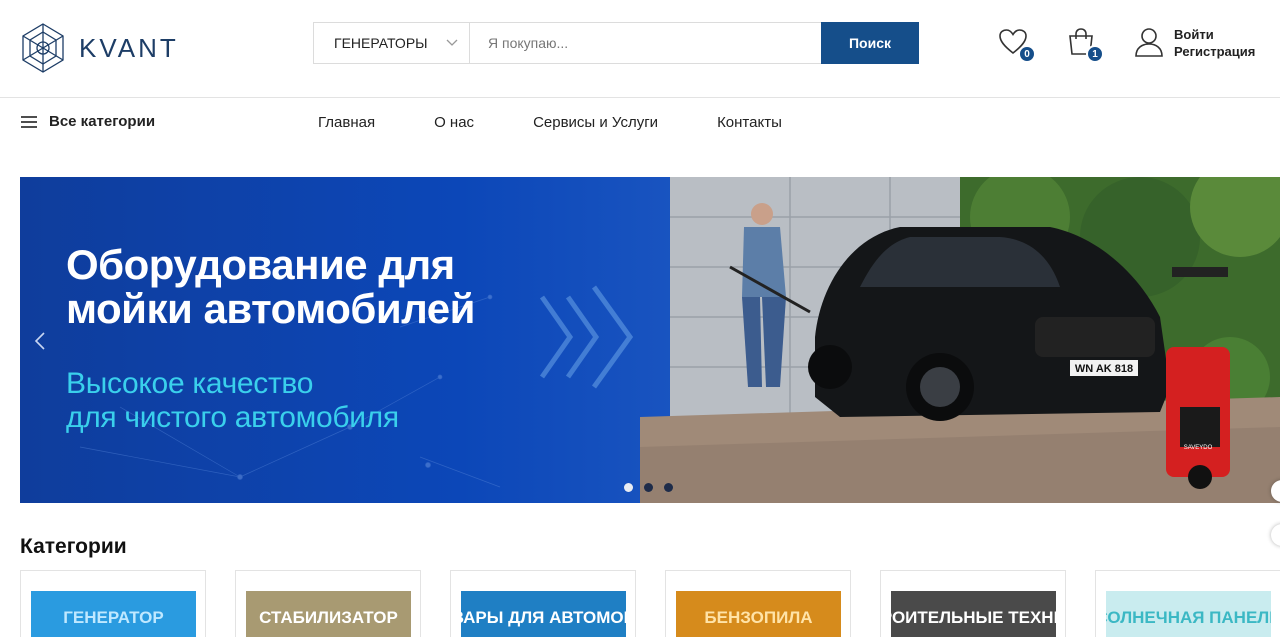 The image size is (1280, 637). What do you see at coordinates (454, 122) in the screenshot?
I see `nav-link-about: О нас` at bounding box center [454, 122].